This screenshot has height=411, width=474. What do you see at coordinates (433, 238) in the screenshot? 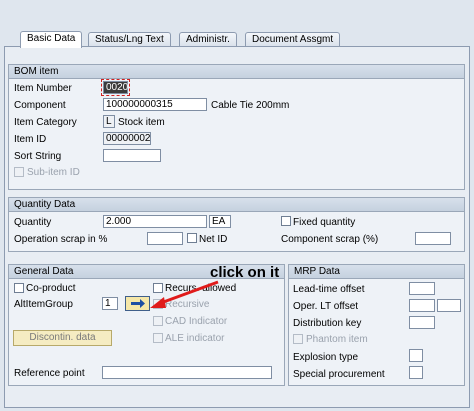
I see `component-scrap-field` at bounding box center [433, 238].